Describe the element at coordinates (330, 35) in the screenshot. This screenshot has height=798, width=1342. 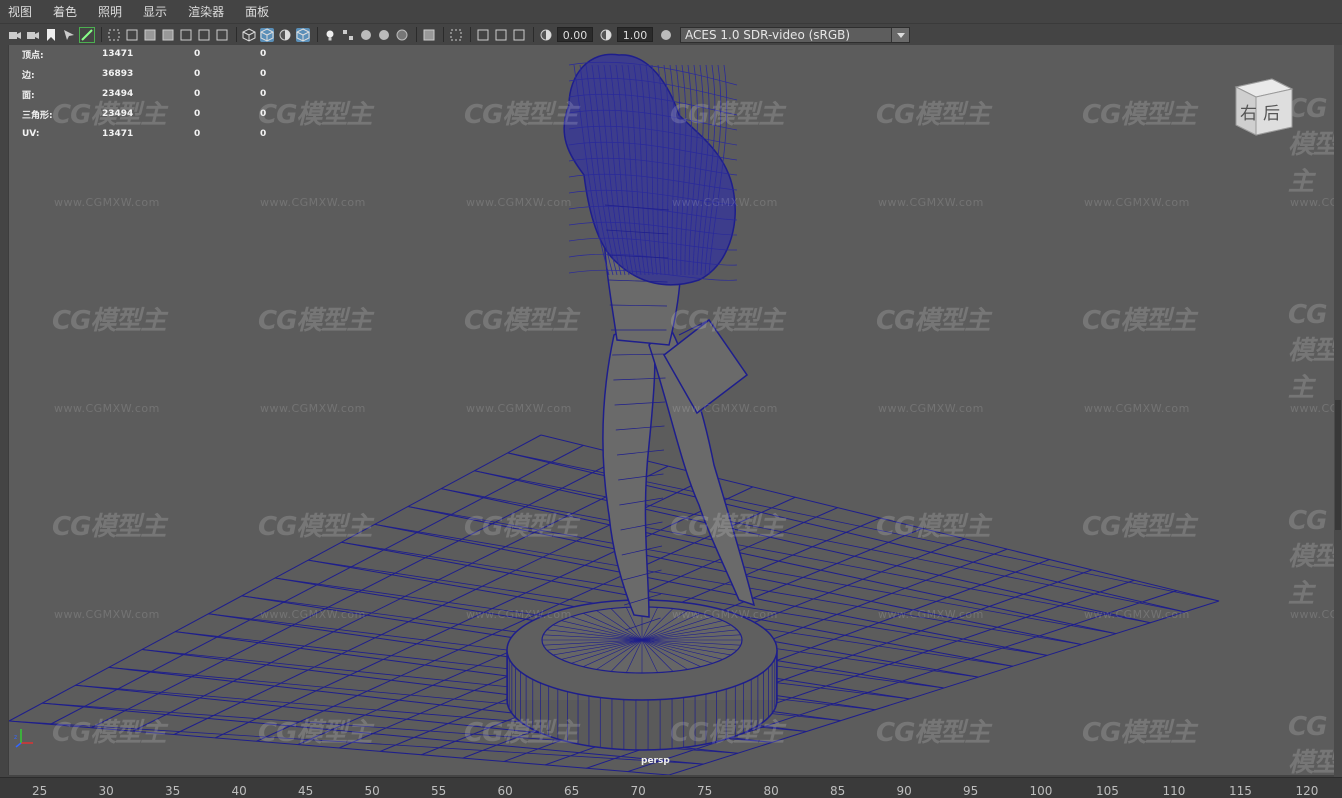
I see `use-all-lights-icon` at that location.